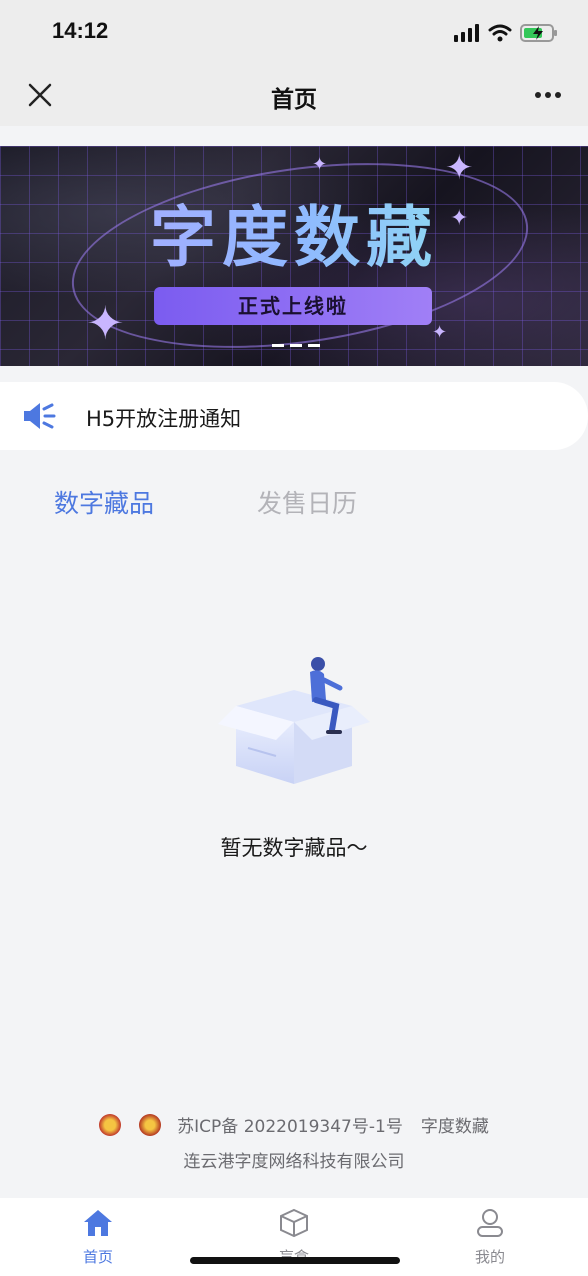 The height and width of the screenshot is (1276, 588). I want to click on tab-digital-collectibles: 数字藏品, so click(104, 502).